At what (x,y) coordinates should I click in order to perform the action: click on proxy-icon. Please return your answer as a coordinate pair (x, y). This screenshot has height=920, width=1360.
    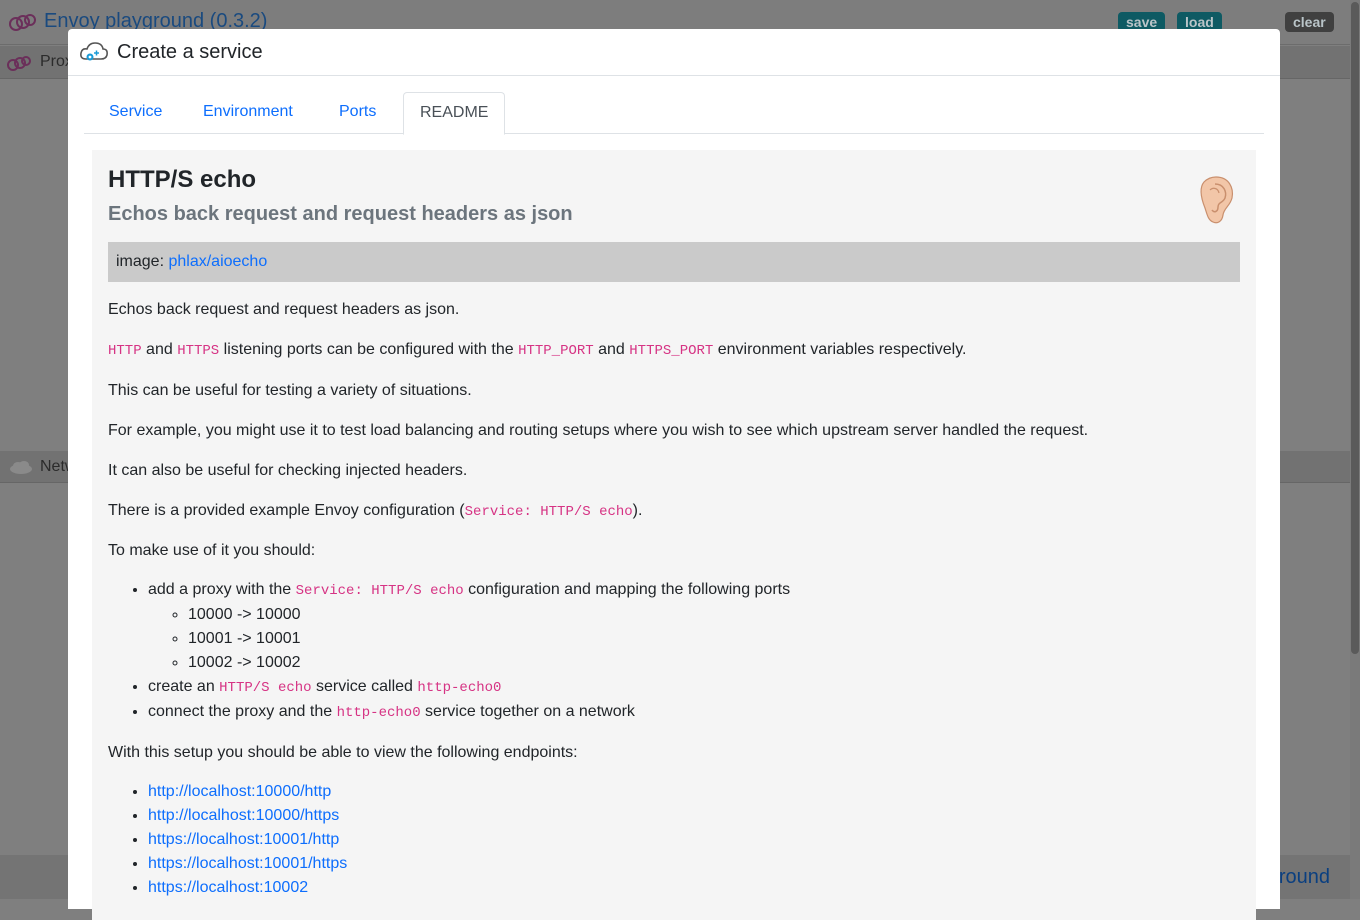
    Looking at the image, I should click on (19, 63).